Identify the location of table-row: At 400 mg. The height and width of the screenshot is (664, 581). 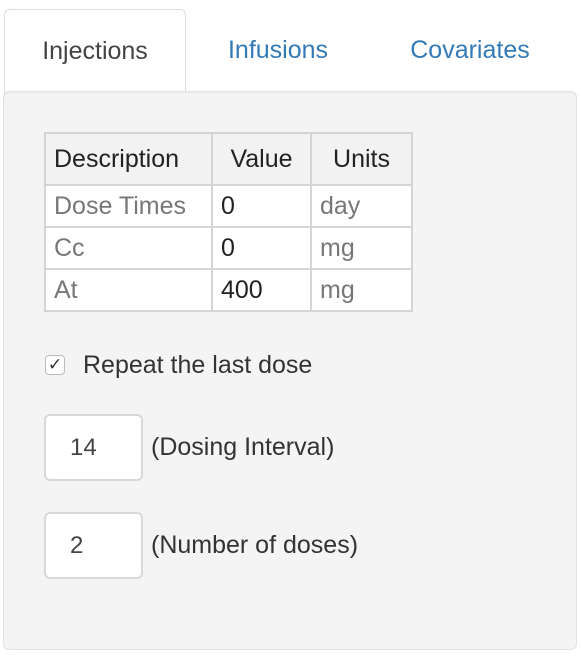
(228, 290).